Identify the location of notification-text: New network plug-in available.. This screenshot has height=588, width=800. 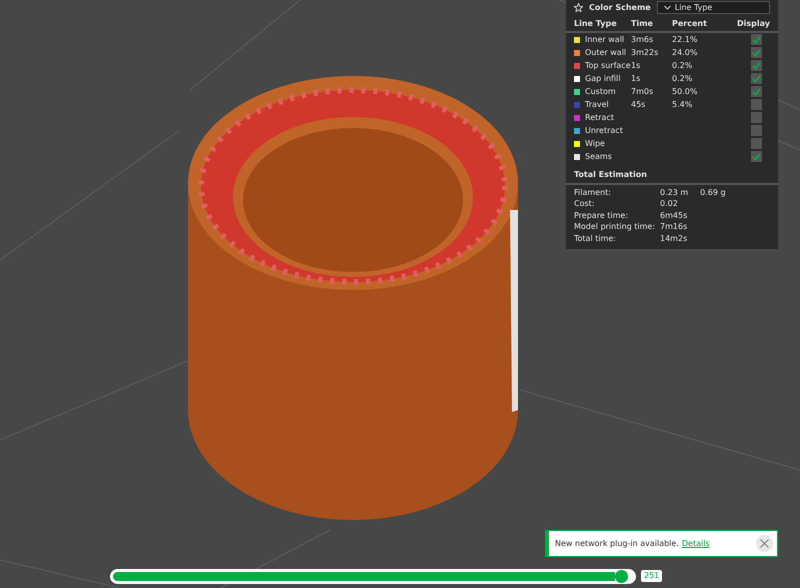
(617, 544).